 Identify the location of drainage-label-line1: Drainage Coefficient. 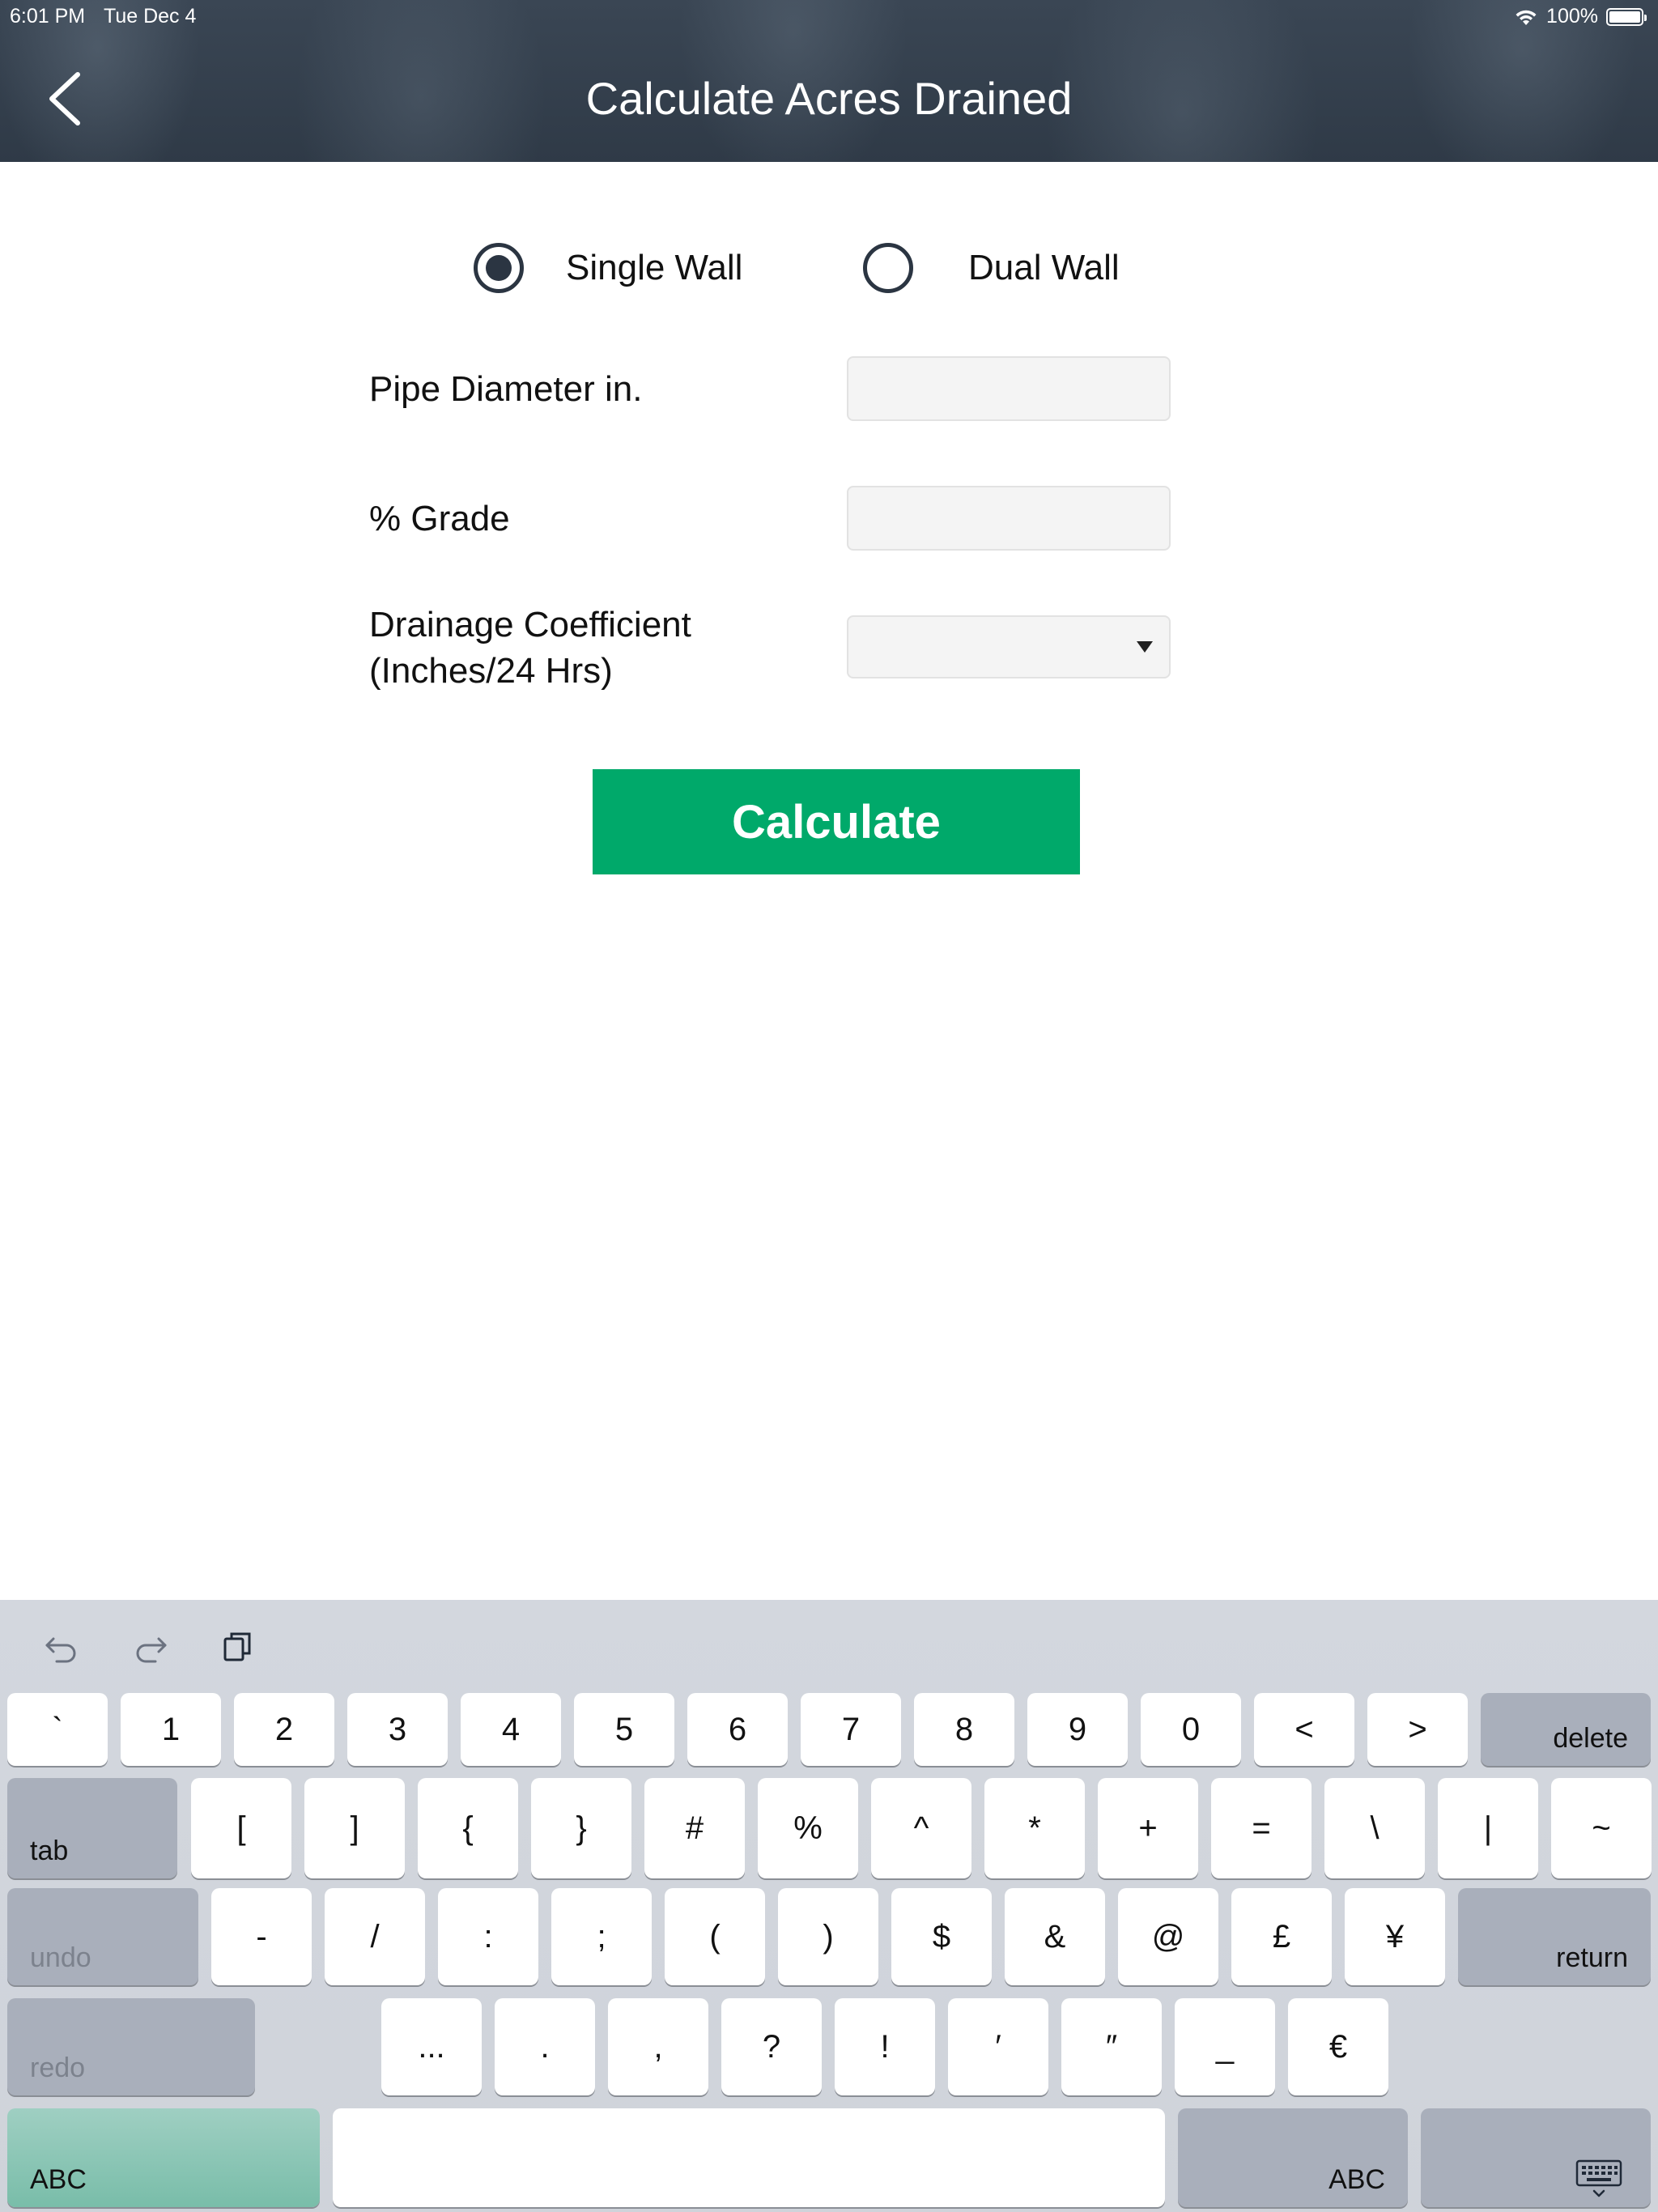
(530, 624).